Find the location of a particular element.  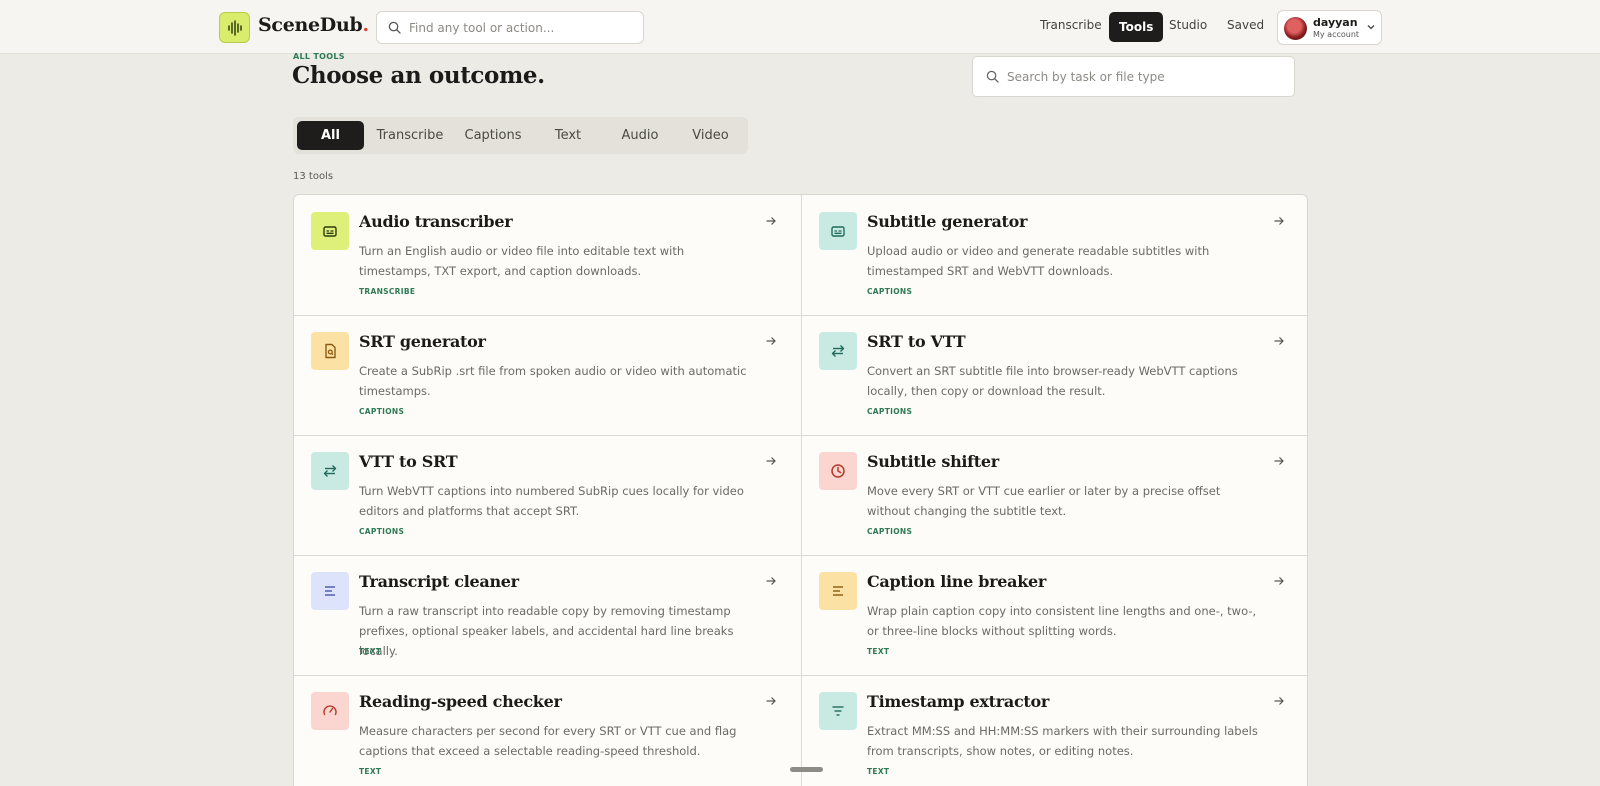

tool-search is located at coordinates (1133, 76).